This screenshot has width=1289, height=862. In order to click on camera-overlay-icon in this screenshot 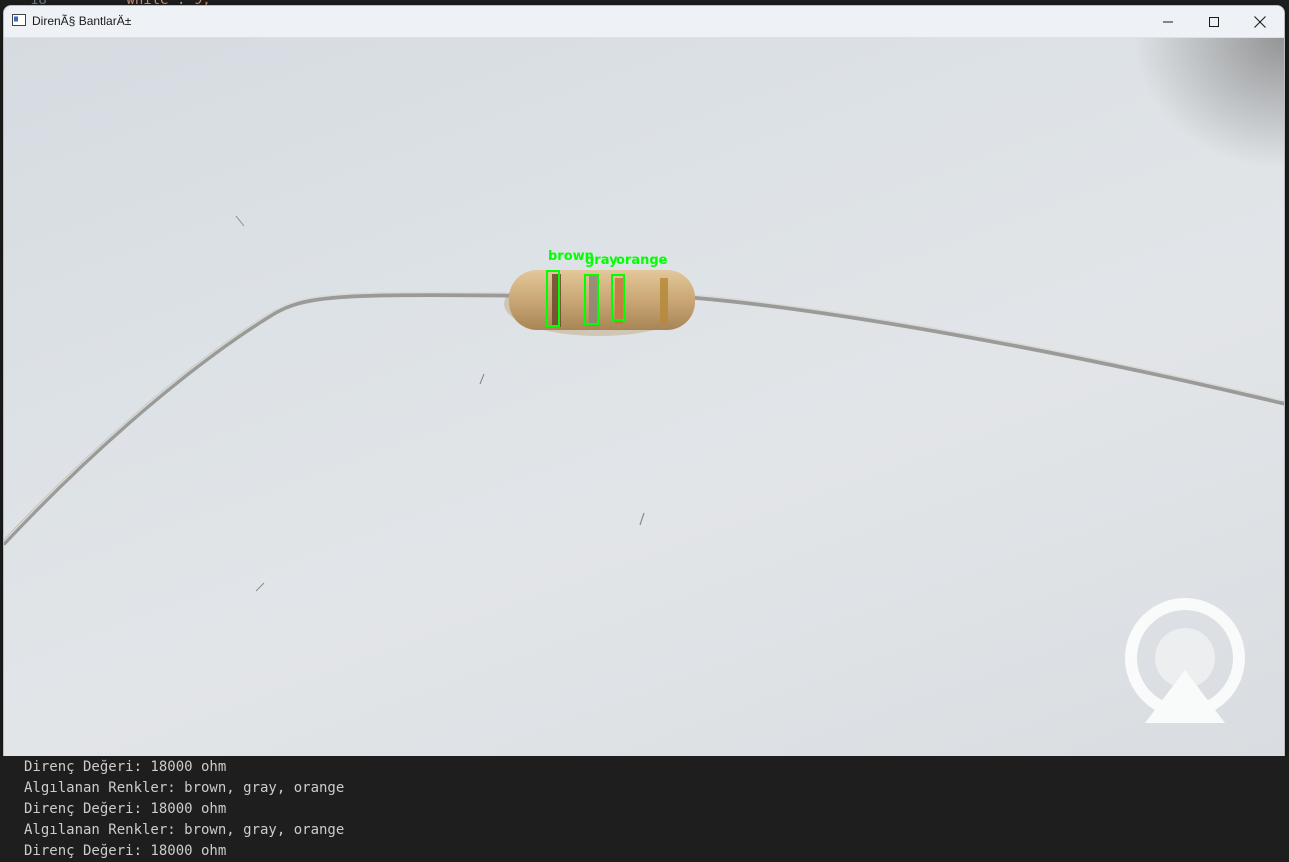, I will do `click(1185, 660)`.